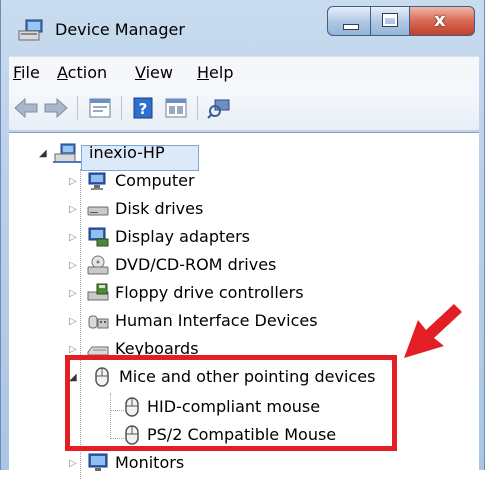  I want to click on tree-item-label: HID-compliant mouse, so click(234, 406).